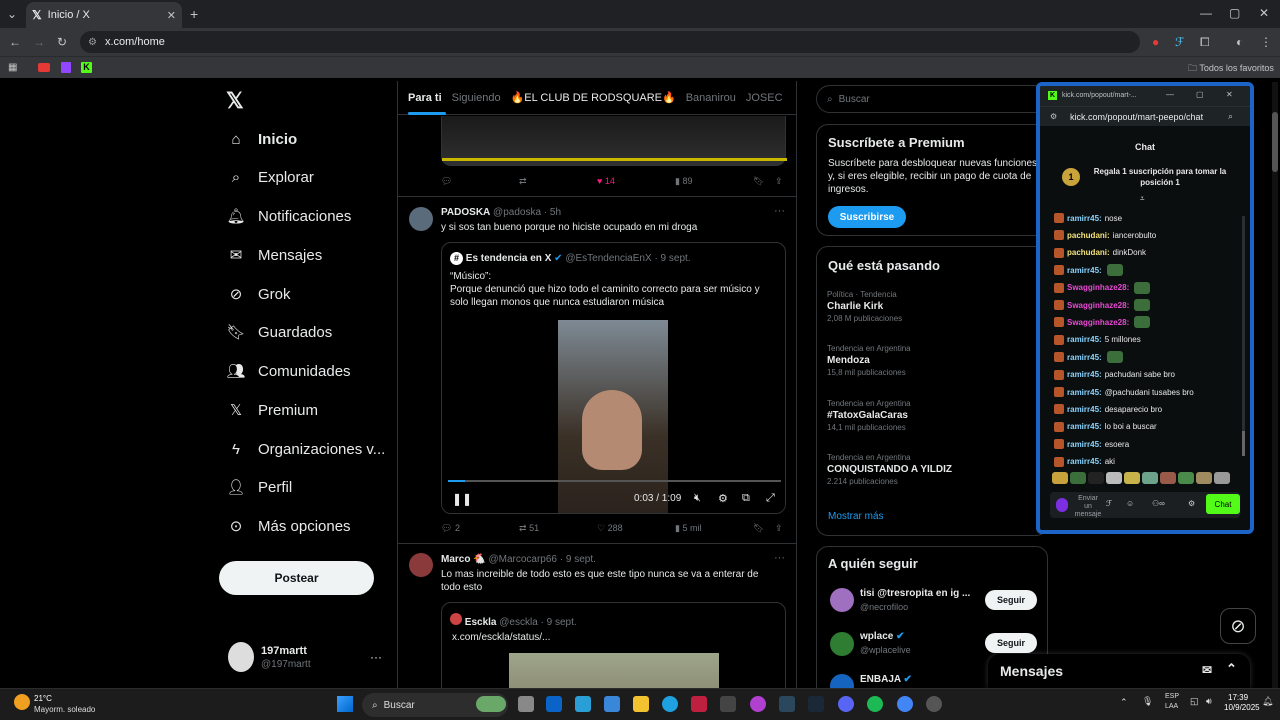  Describe the element at coordinates (867, 217) in the screenshot. I see `subscribe-button: Suscribirse` at that location.